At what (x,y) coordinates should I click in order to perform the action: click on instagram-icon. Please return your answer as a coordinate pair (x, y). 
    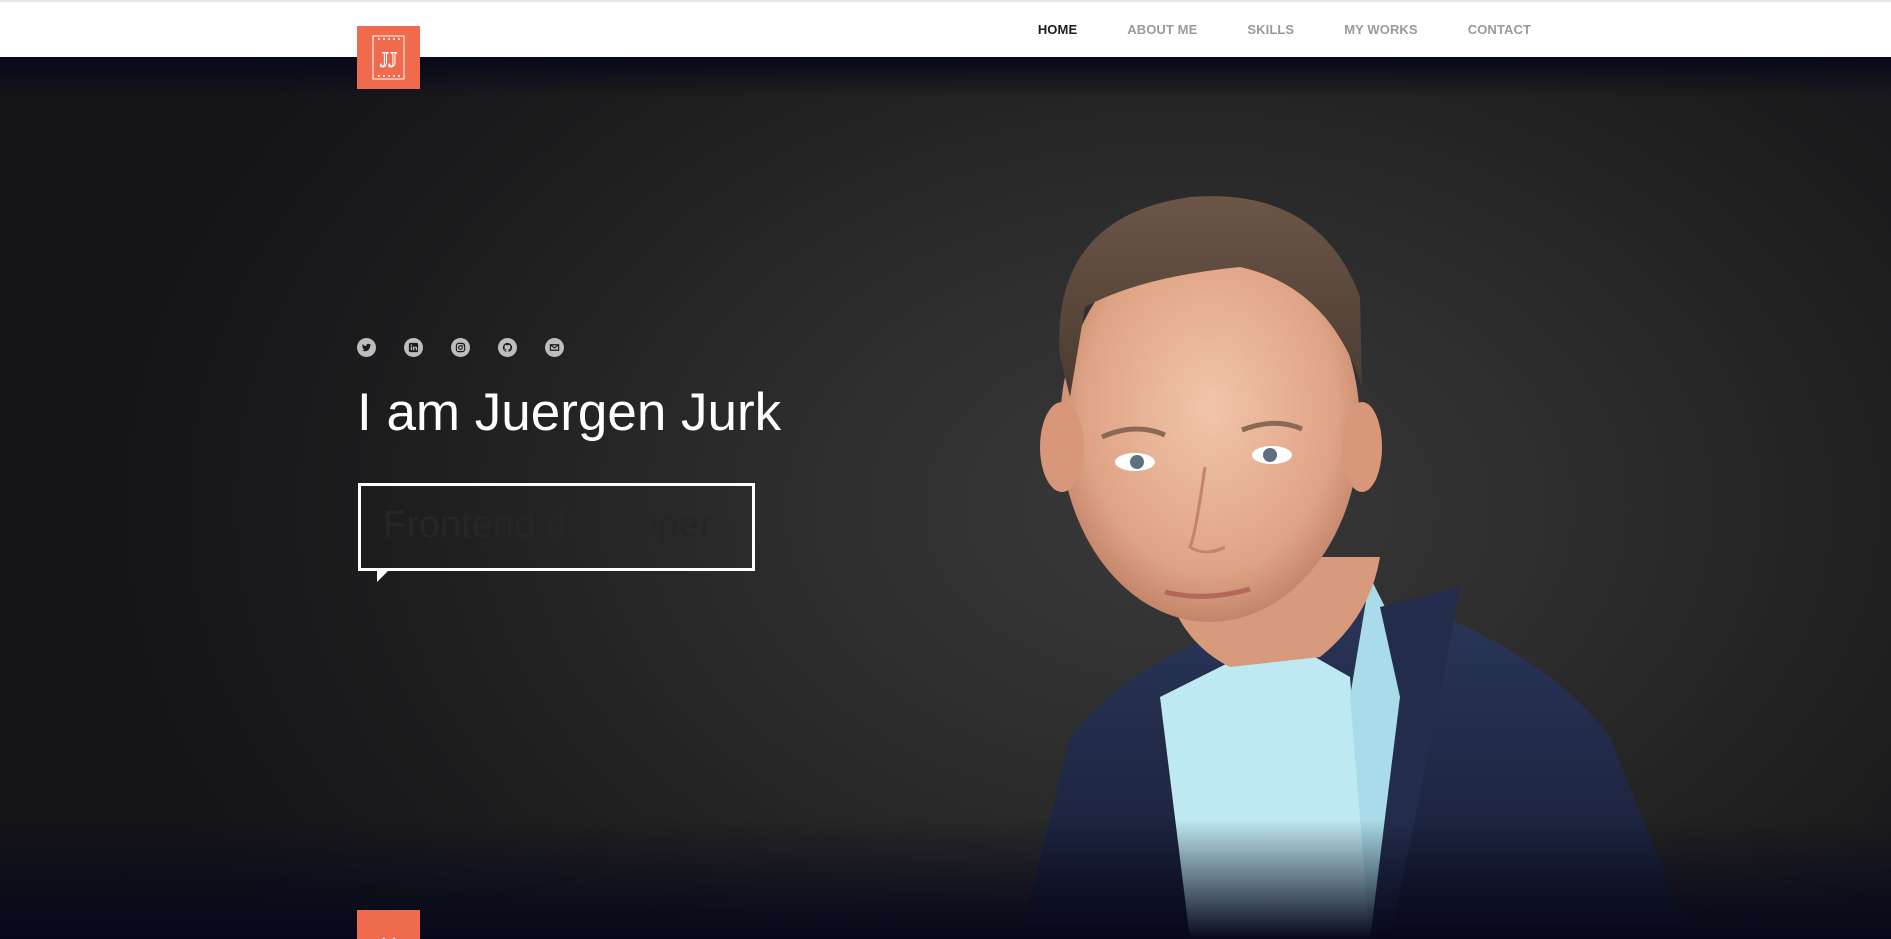
    Looking at the image, I should click on (460, 347).